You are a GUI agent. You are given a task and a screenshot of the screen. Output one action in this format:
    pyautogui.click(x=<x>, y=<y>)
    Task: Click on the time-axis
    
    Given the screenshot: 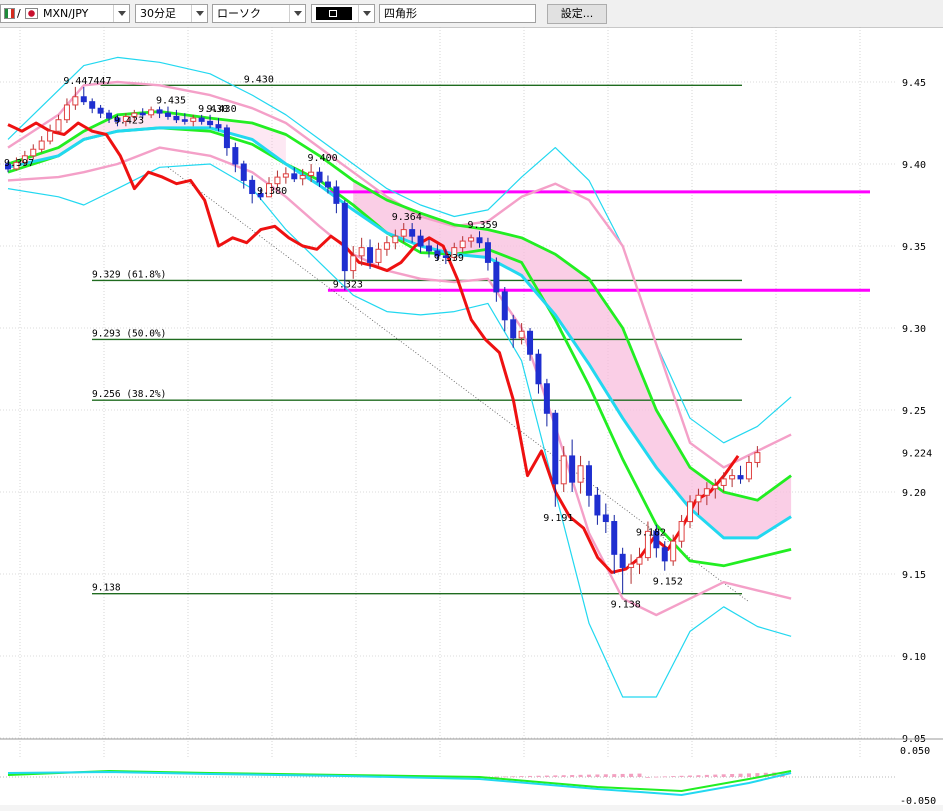 What is the action you would take?
    pyautogui.click(x=471, y=808)
    